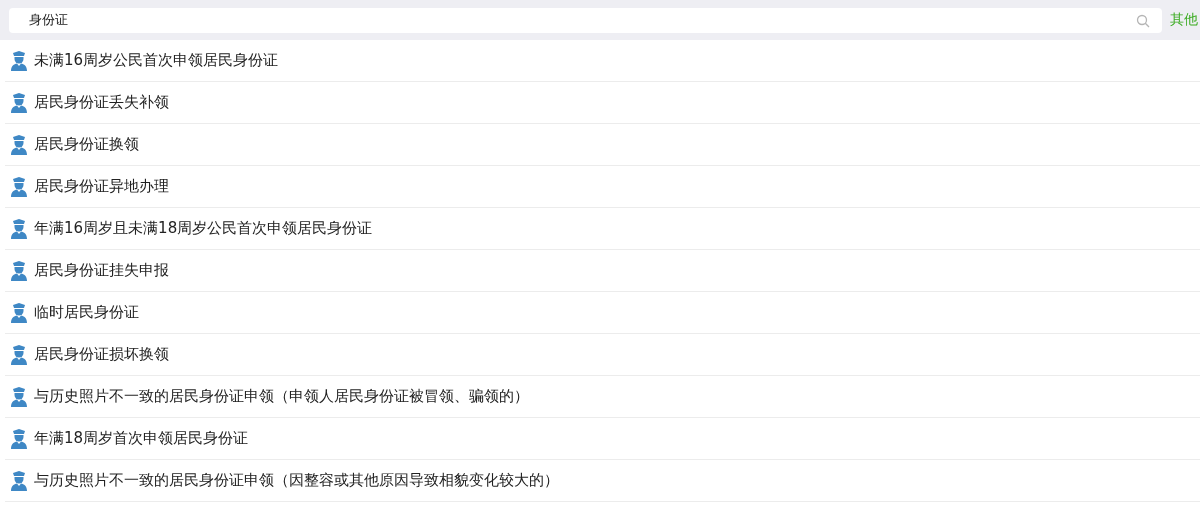 The height and width of the screenshot is (507, 1200). What do you see at coordinates (156, 60) in the screenshot?
I see `result-item: 未满16周岁公民首次申领居民身份证` at bounding box center [156, 60].